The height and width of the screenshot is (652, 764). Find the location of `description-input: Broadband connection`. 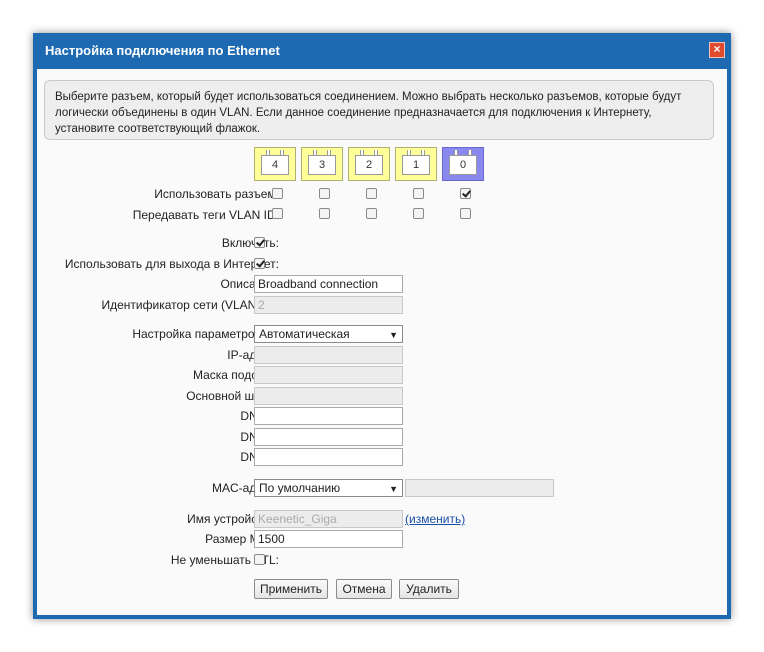

description-input: Broadband connection is located at coordinates (328, 284).